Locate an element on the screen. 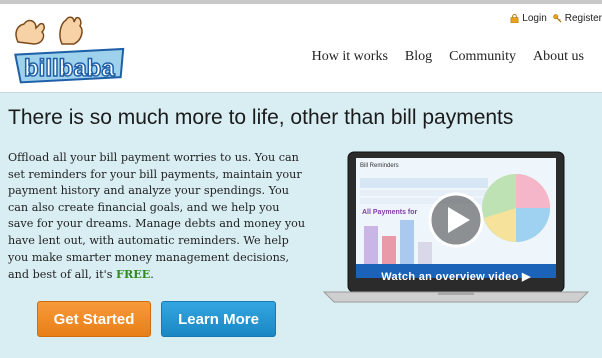 This screenshot has width=602, height=358. video-caption-text: Watch an overview video is located at coordinates (450, 277).